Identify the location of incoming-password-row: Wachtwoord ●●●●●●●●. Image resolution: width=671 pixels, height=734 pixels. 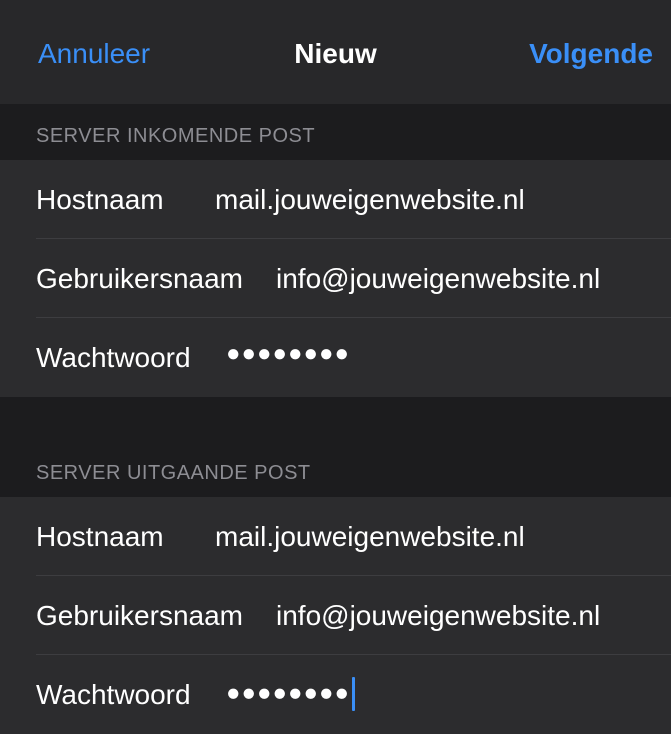
(335, 357).